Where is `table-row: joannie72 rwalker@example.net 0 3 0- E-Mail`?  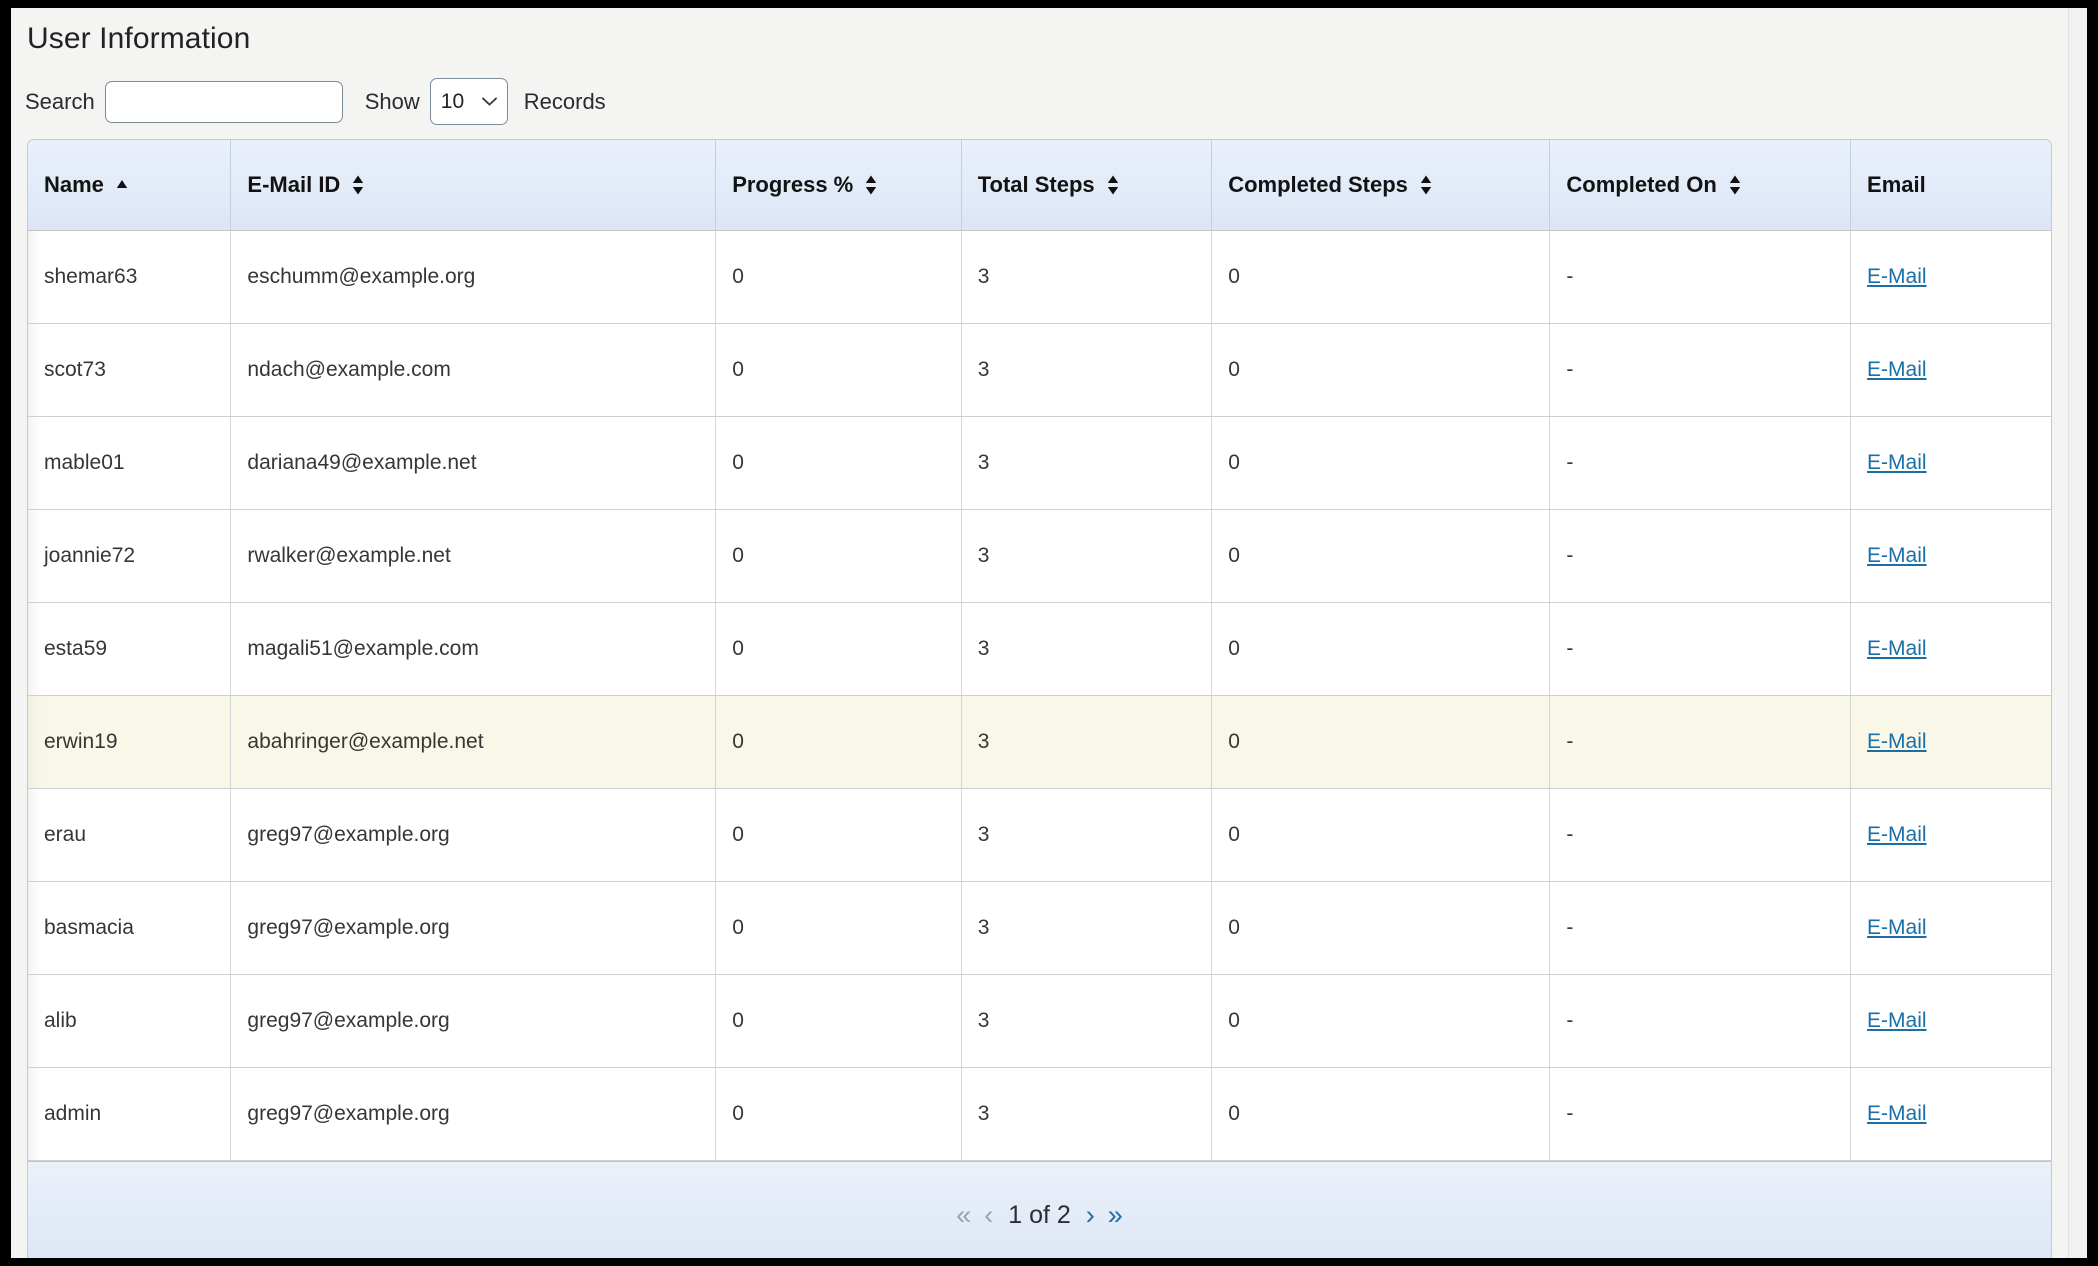 table-row: joannie72 rwalker@example.net 0 3 0- E-Mail is located at coordinates (1039, 556).